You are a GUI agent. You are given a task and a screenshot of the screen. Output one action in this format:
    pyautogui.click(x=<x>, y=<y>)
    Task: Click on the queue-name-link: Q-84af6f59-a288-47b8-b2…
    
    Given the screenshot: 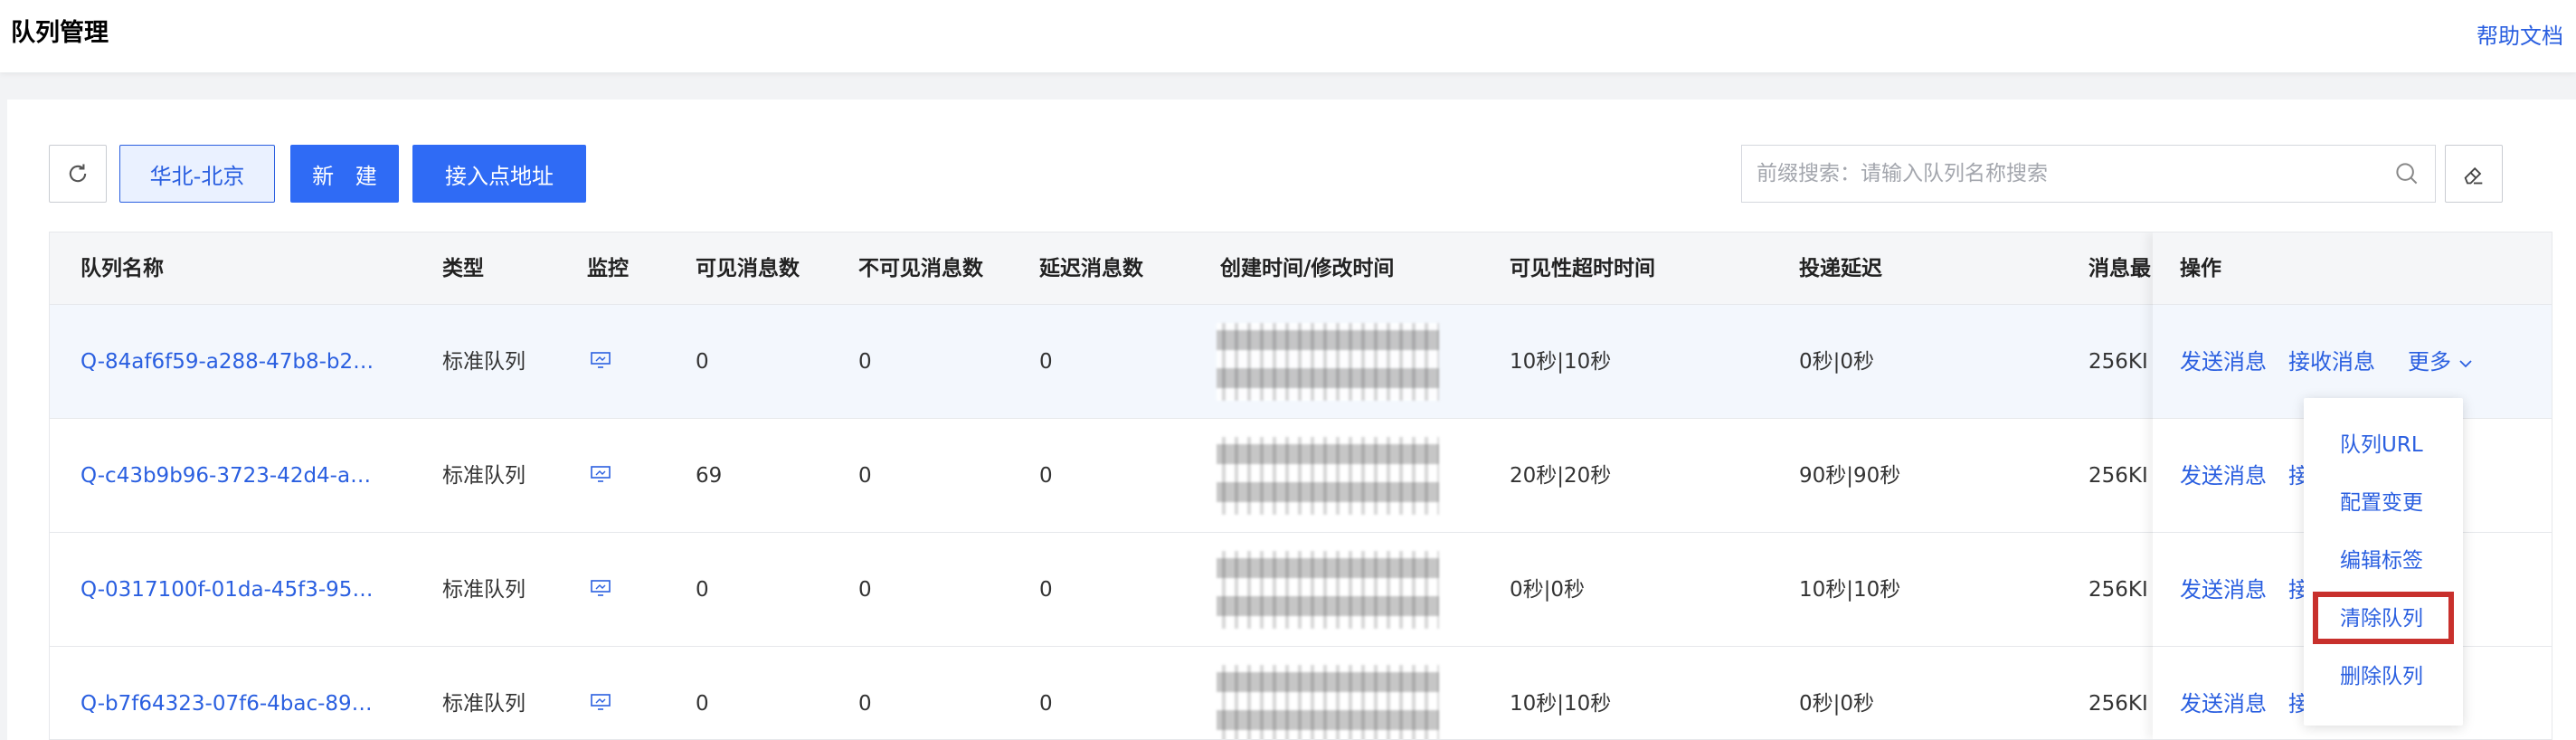 What is the action you would take?
    pyautogui.click(x=227, y=362)
    